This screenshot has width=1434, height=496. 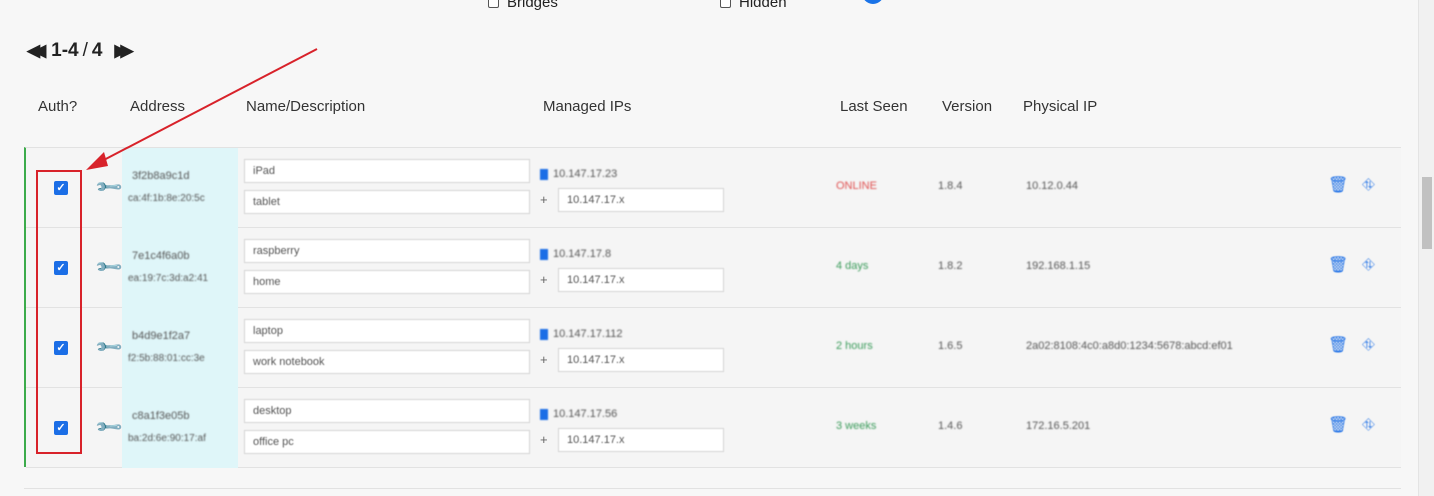 I want to click on scrollbar-thumb, so click(x=1427, y=213).